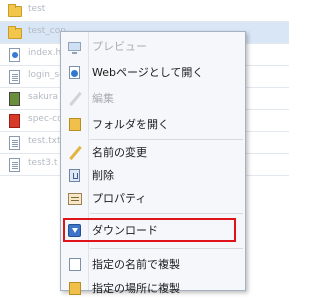 This screenshot has width=320, height=302. What do you see at coordinates (136, 264) in the screenshot?
I see `menu-item-label: 指定の名前で複製` at bounding box center [136, 264].